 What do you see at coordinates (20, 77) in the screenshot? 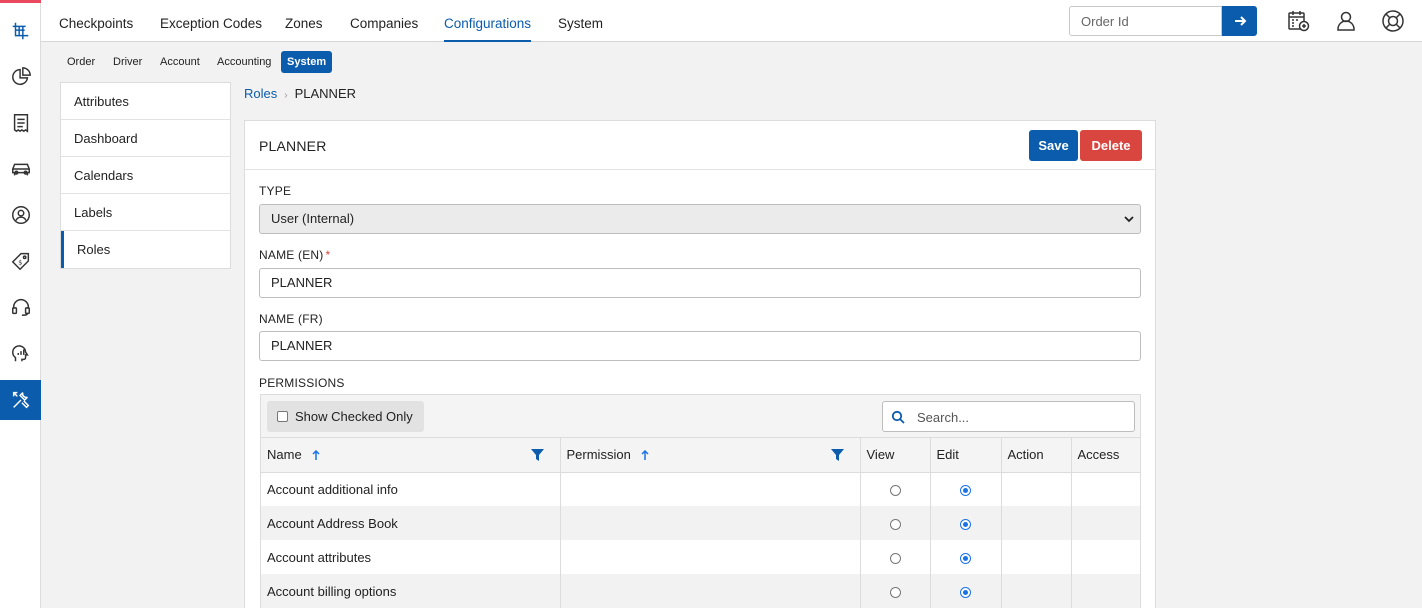
I see `dashboard-pie-icon` at bounding box center [20, 77].